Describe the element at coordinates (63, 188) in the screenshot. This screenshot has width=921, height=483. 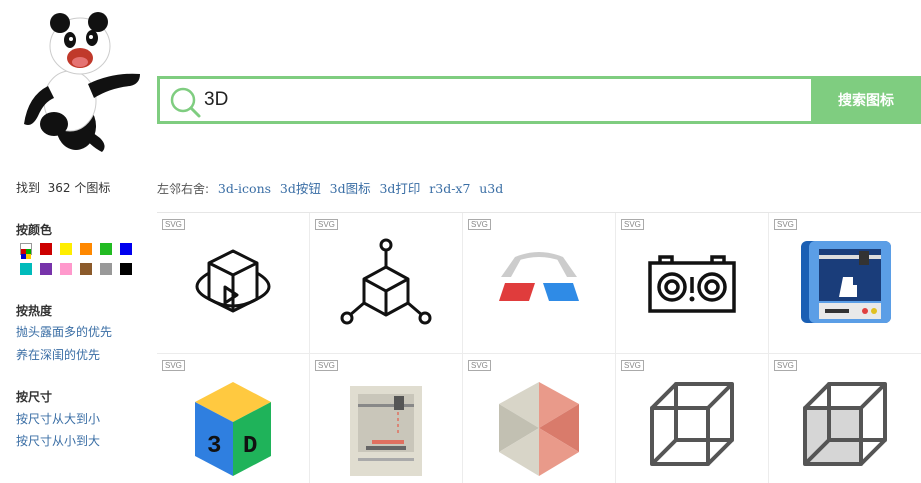
I see `result-count: 找到 362 个图标` at that location.